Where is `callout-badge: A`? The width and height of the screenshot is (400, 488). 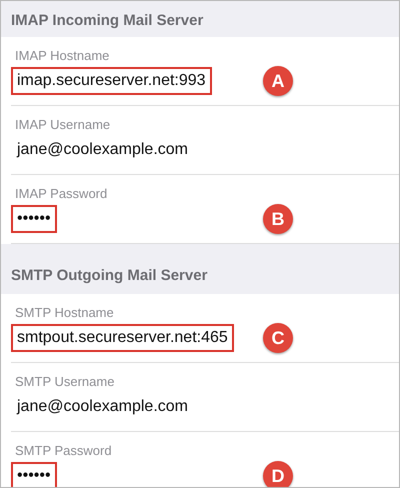
callout-badge: A is located at coordinates (278, 81).